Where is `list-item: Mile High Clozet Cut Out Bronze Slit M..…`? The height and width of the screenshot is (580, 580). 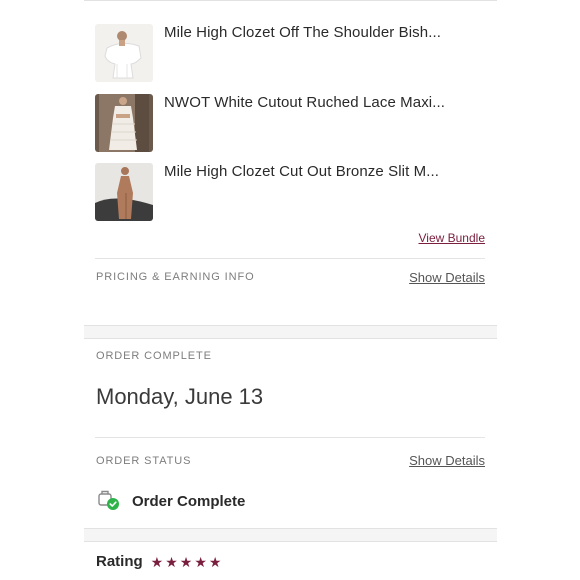
list-item: Mile High Clozet Cut Out Bronze Slit M..… is located at coordinates (296, 192).